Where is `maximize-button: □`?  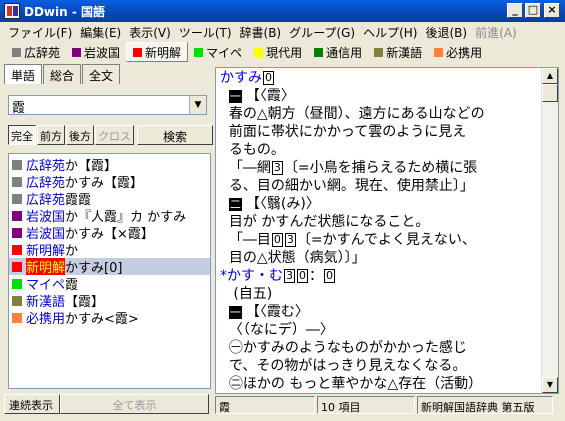 maximize-button: □ is located at coordinates (533, 10).